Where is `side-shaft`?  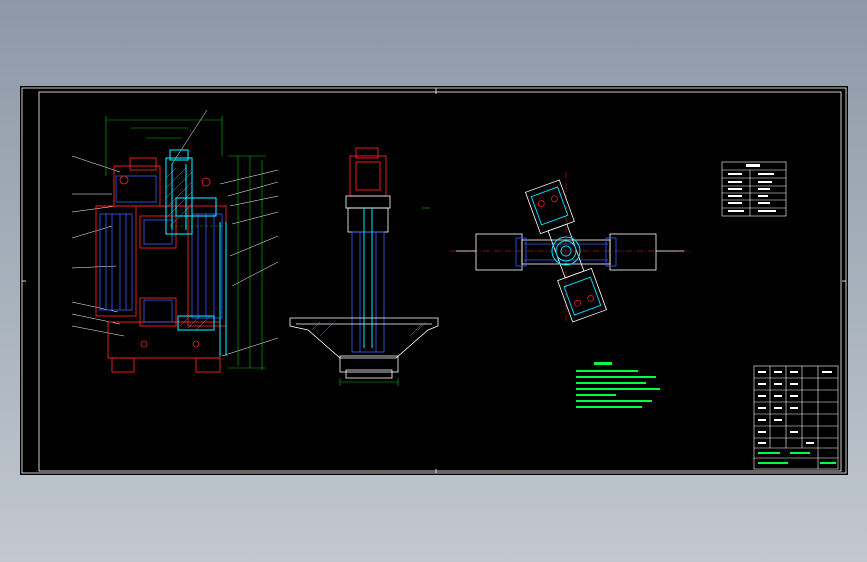 side-shaft is located at coordinates (368, 278).